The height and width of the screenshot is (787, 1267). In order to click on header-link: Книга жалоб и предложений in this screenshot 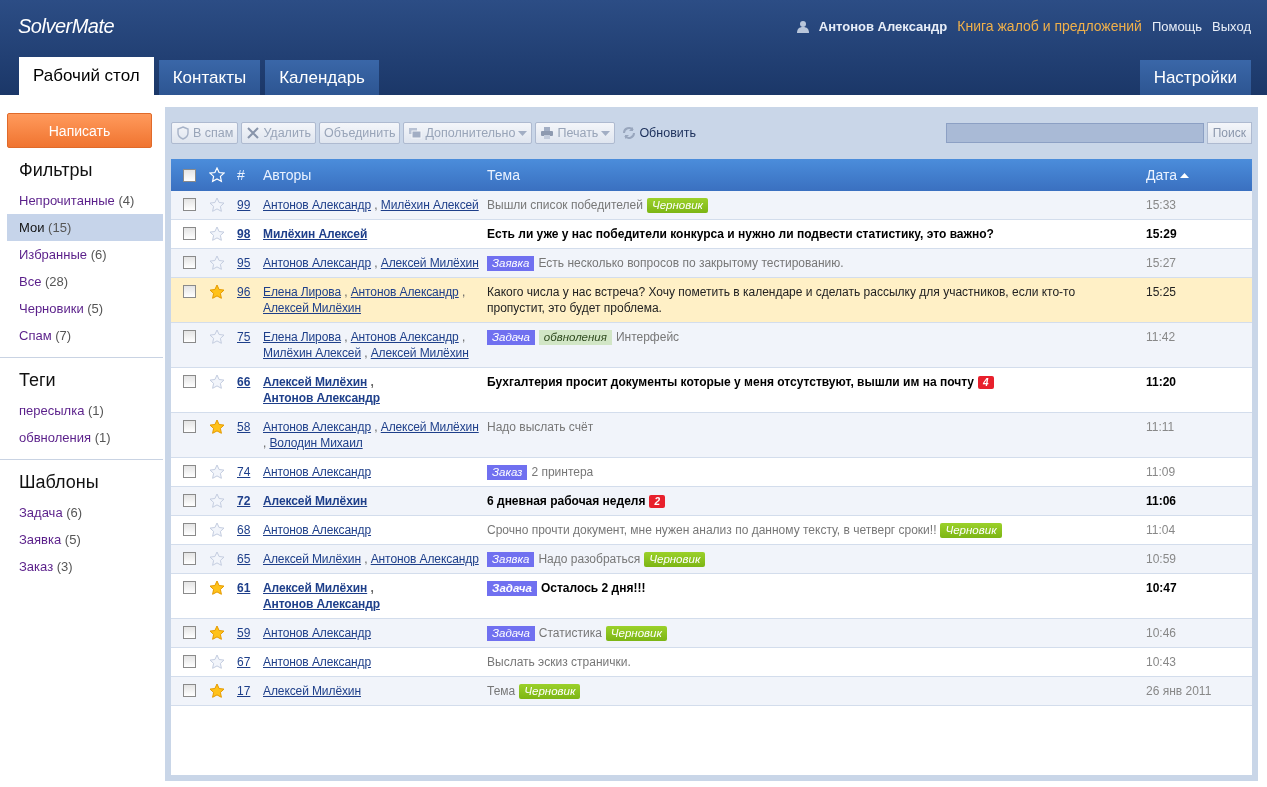, I will do `click(1049, 26)`.